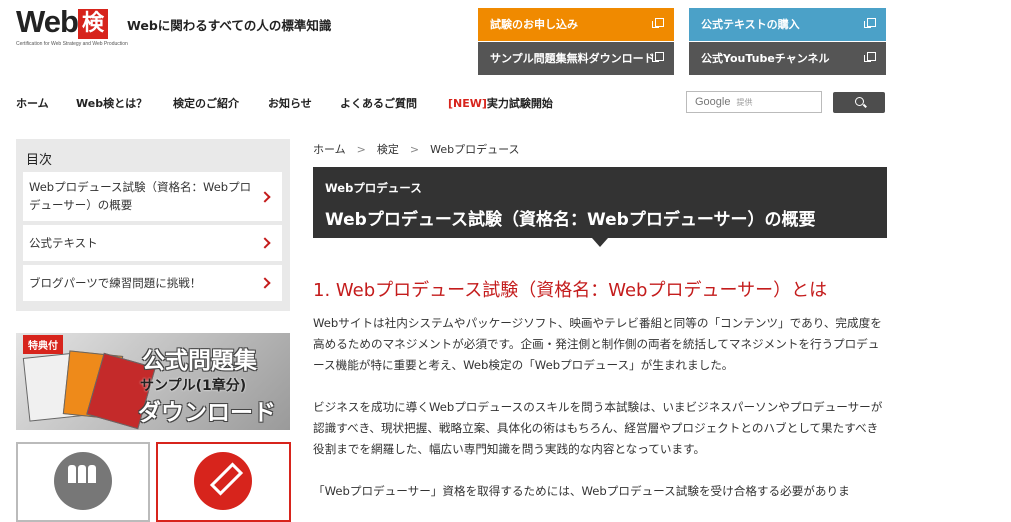 The width and height of the screenshot is (1011, 522). I want to click on page-title: Webプロデュース試験（資格名：Webプロデューサー）の概要, so click(570, 220).